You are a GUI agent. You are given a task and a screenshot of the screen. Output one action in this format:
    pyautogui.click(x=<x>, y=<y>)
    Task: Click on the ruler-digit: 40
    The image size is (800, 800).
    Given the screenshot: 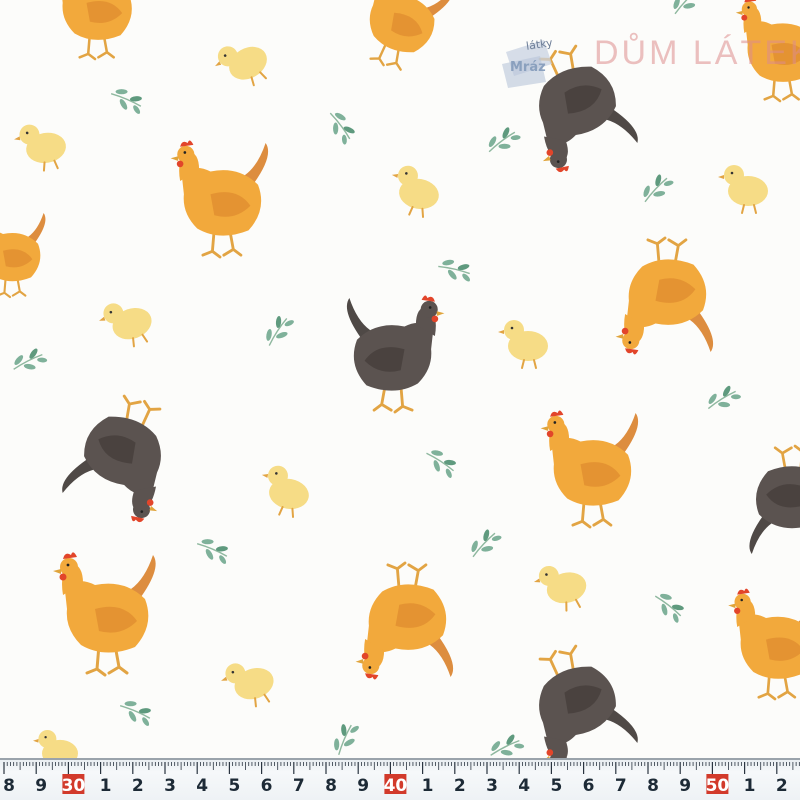 What is the action you would take?
    pyautogui.click(x=396, y=786)
    